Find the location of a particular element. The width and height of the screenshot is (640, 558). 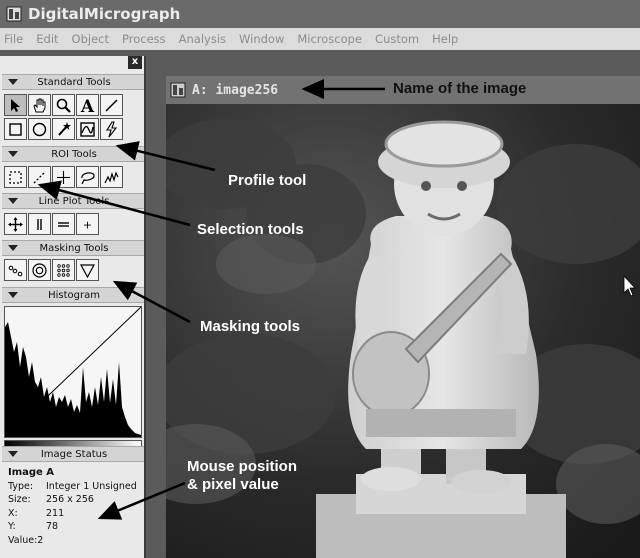

section-title: Masking Tools is located at coordinates (74, 248).